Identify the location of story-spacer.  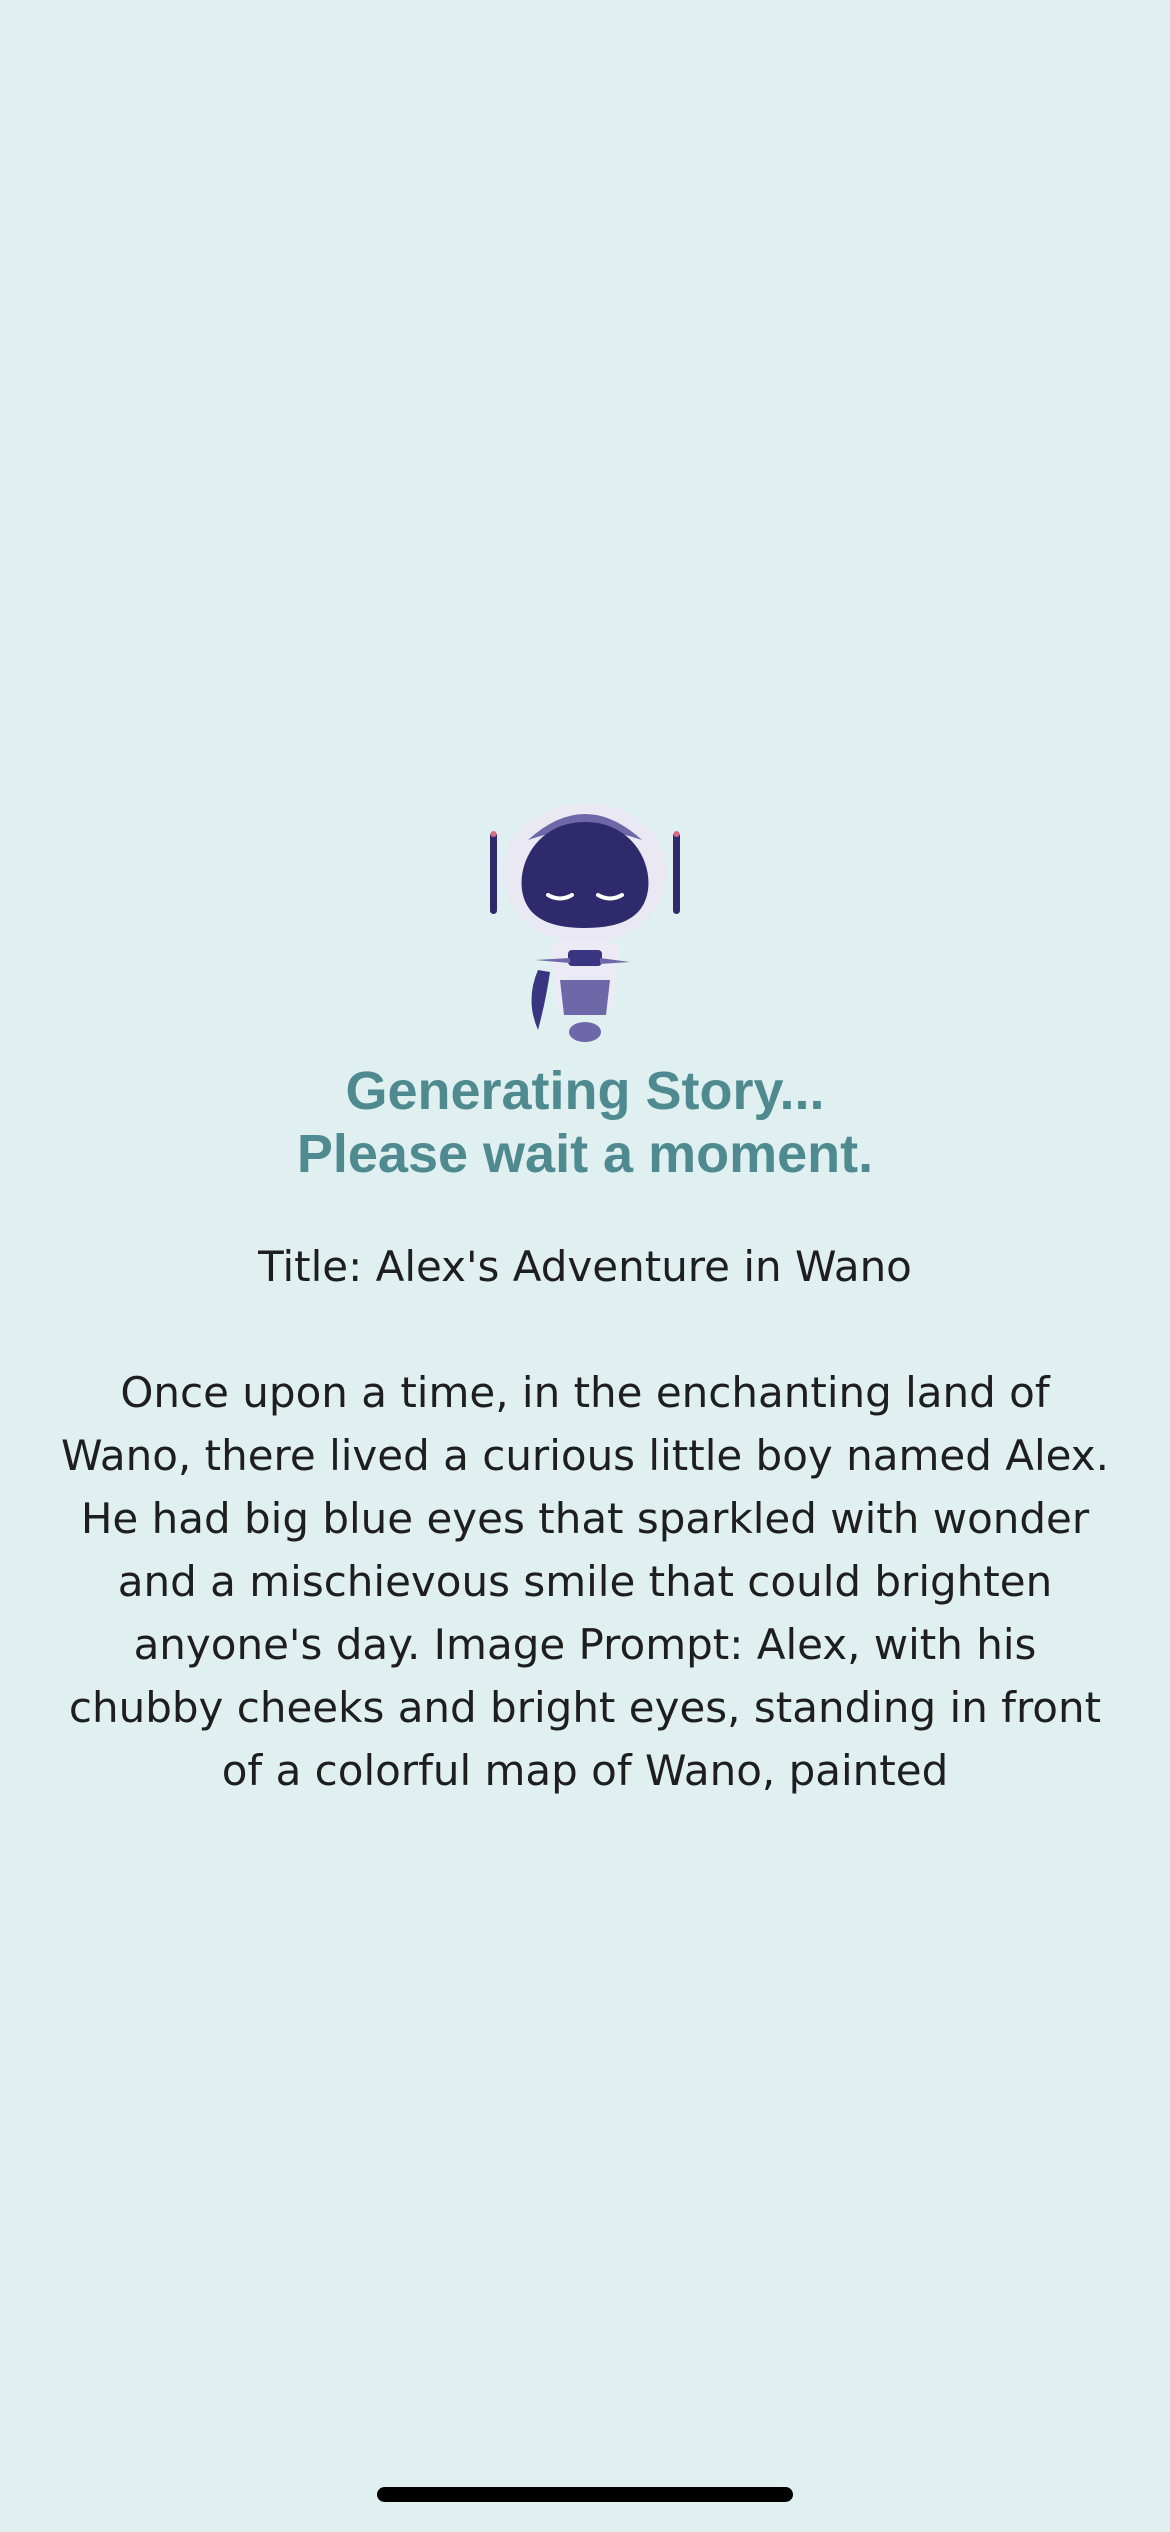
(585, 1329).